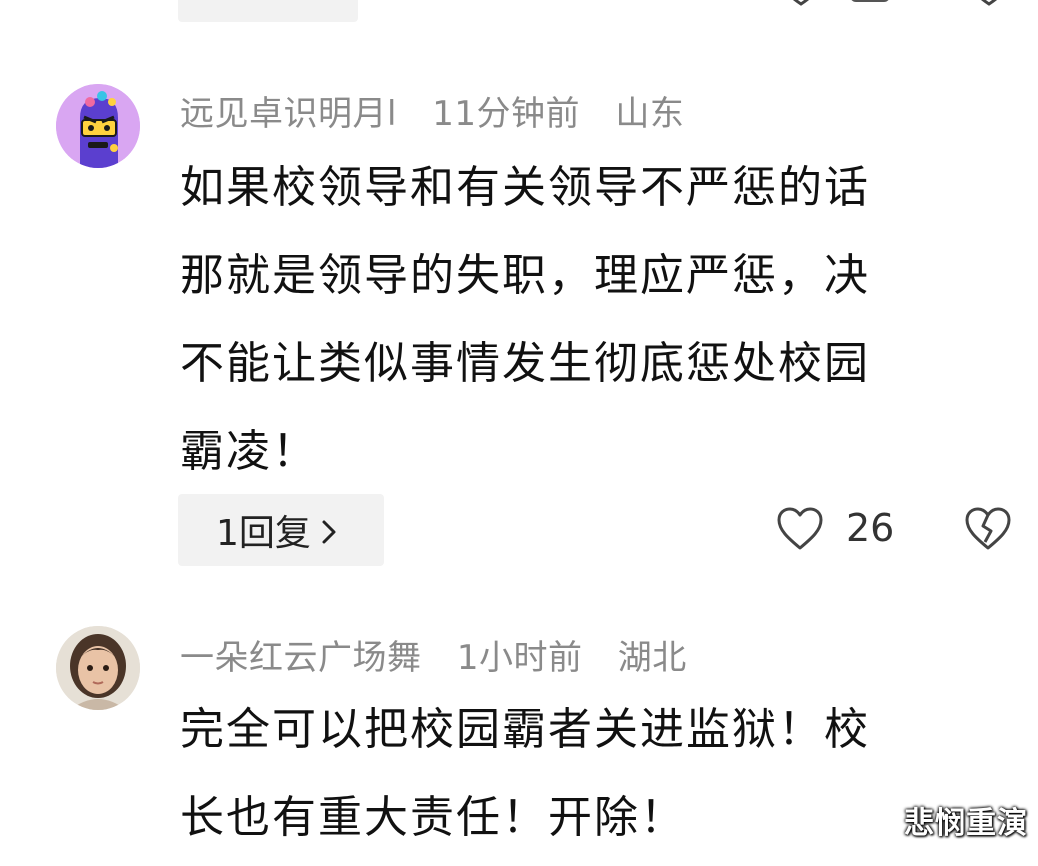 The height and width of the screenshot is (866, 1038). I want to click on comment-text-line: 完全可以把校园霸者关进监狱！校, so click(525, 729).